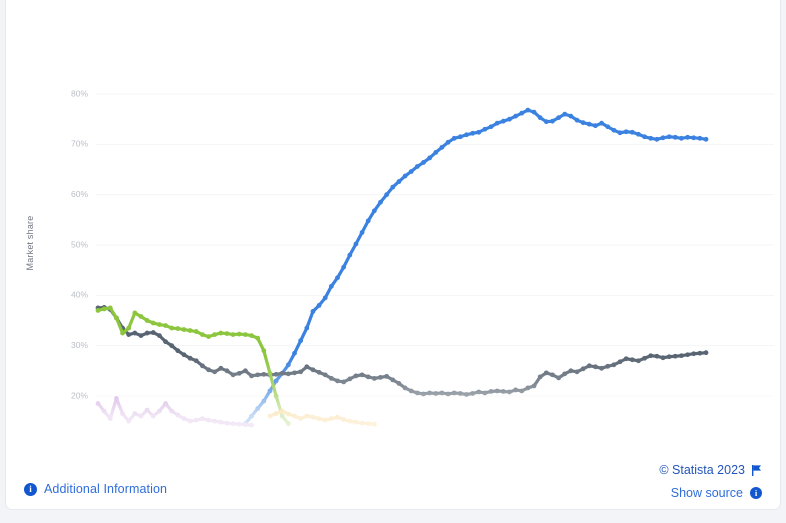 This screenshot has width=786, height=523. I want to click on y-axis-tick-label: 50%, so click(79, 244).